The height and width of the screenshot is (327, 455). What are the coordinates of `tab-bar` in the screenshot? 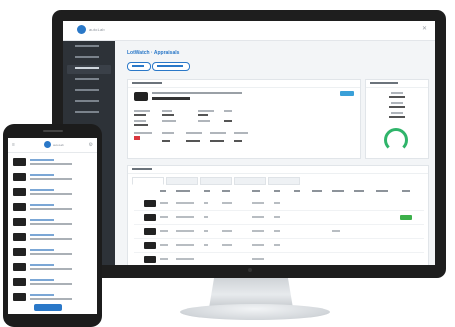 It's located at (216, 181).